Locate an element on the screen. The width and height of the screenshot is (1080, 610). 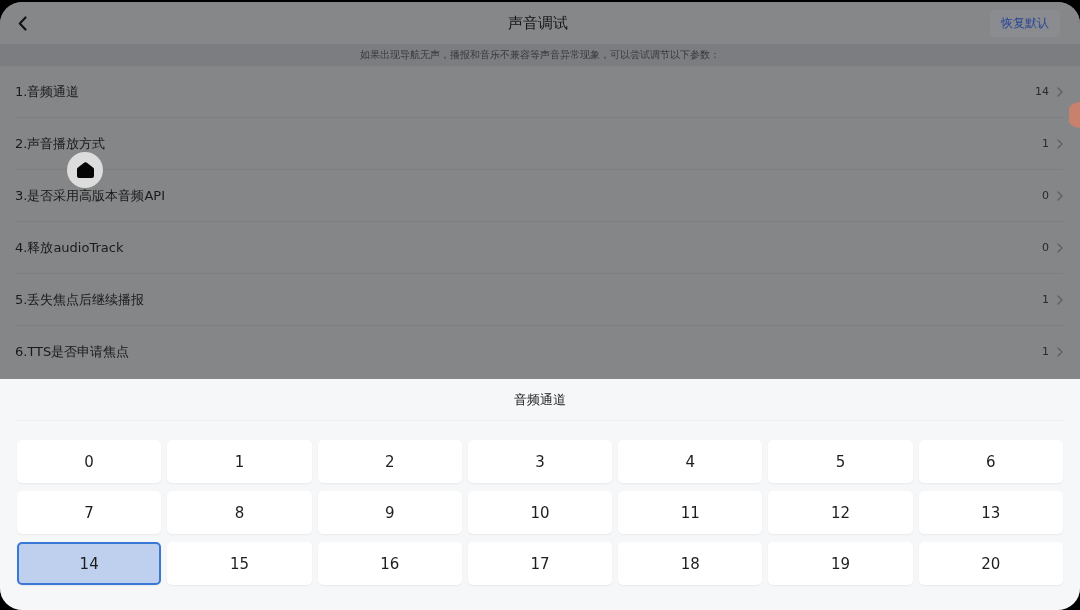
home-button is located at coordinates (85, 170).